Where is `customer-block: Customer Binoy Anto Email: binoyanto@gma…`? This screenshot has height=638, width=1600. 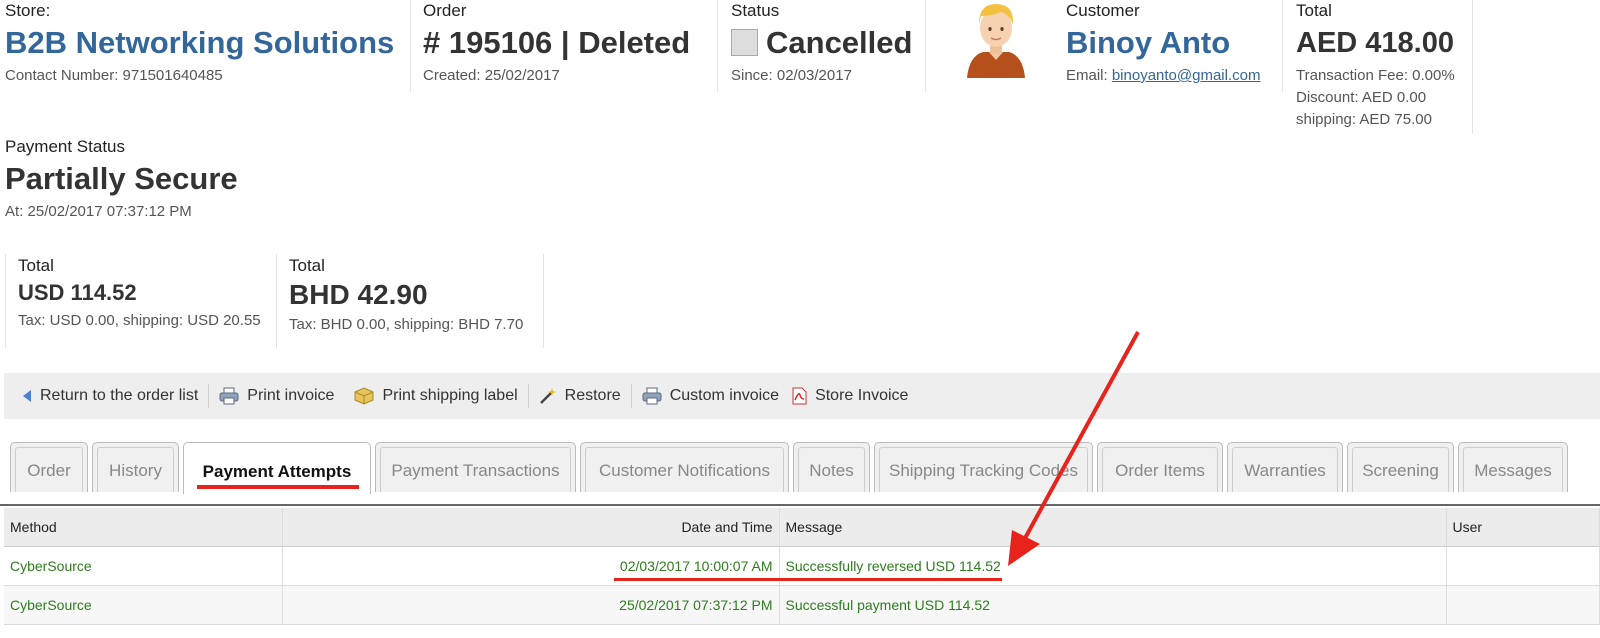 customer-block: Customer Binoy Anto Email: binoyanto@gma… is located at coordinates (1174, 46).